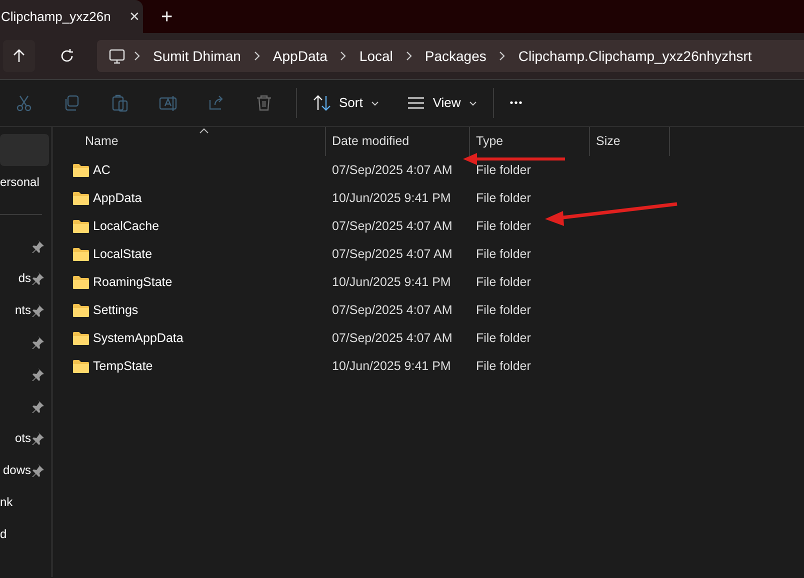  Describe the element at coordinates (376, 56) in the screenshot. I see `breadcrumb-item: Local` at that location.